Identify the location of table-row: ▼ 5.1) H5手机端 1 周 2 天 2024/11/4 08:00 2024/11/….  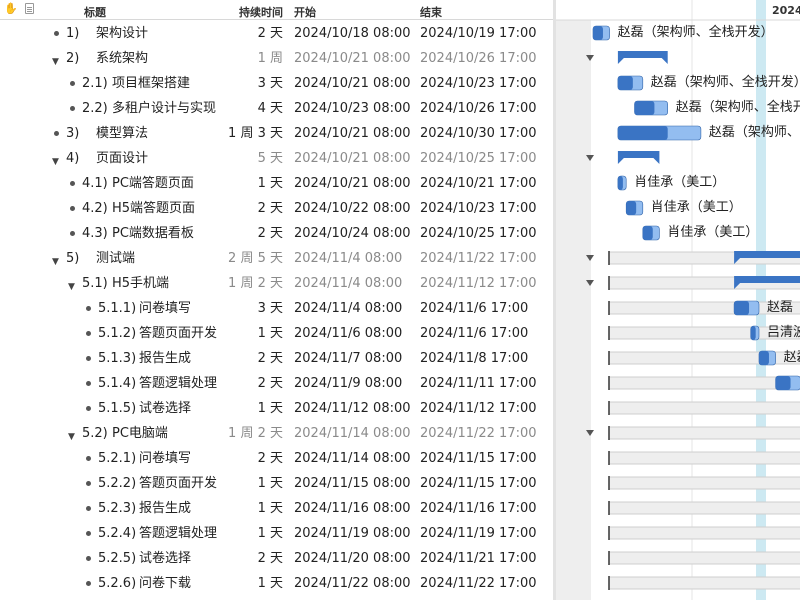
(276, 283).